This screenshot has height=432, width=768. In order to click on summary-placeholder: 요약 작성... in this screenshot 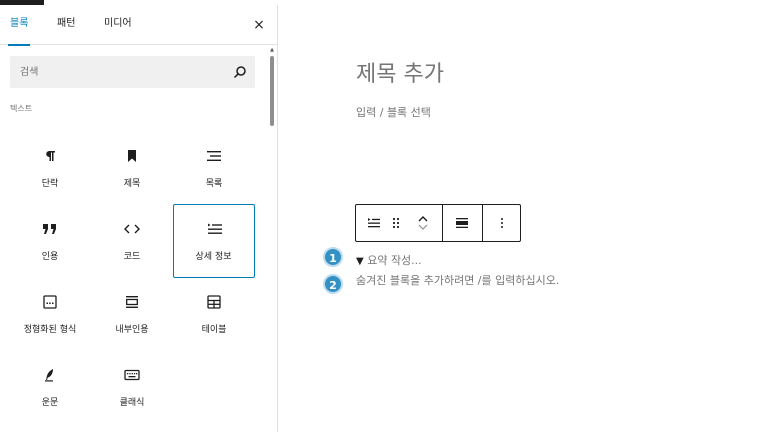, I will do `click(394, 260)`.